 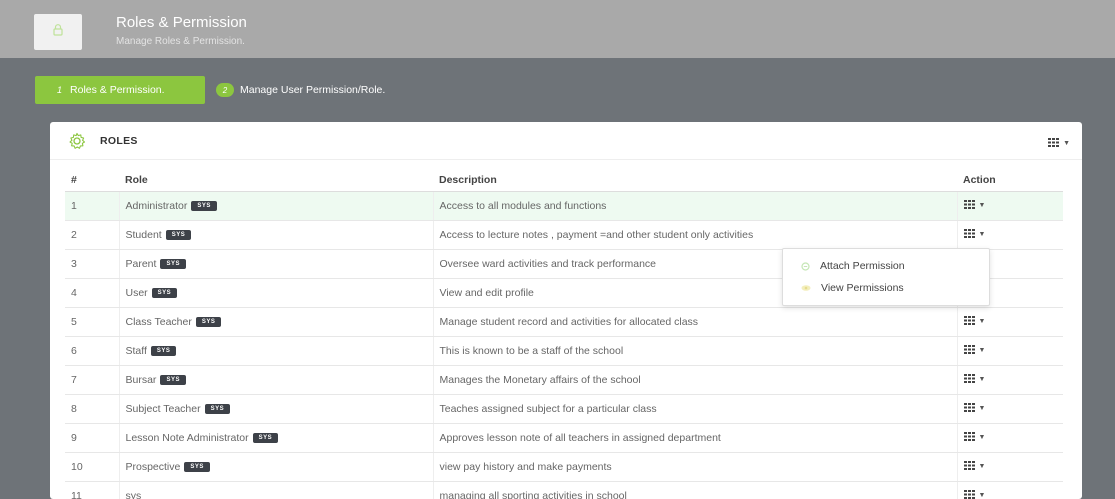 I want to click on role-cell: sys, so click(x=276, y=490).